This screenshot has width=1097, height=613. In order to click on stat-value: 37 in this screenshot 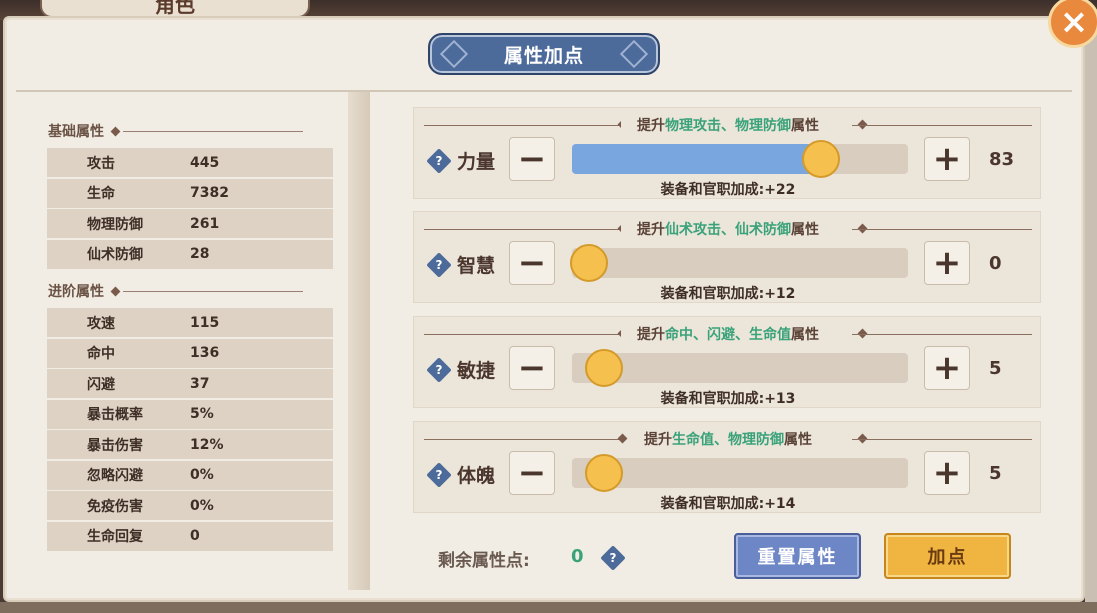, I will do `click(200, 383)`.